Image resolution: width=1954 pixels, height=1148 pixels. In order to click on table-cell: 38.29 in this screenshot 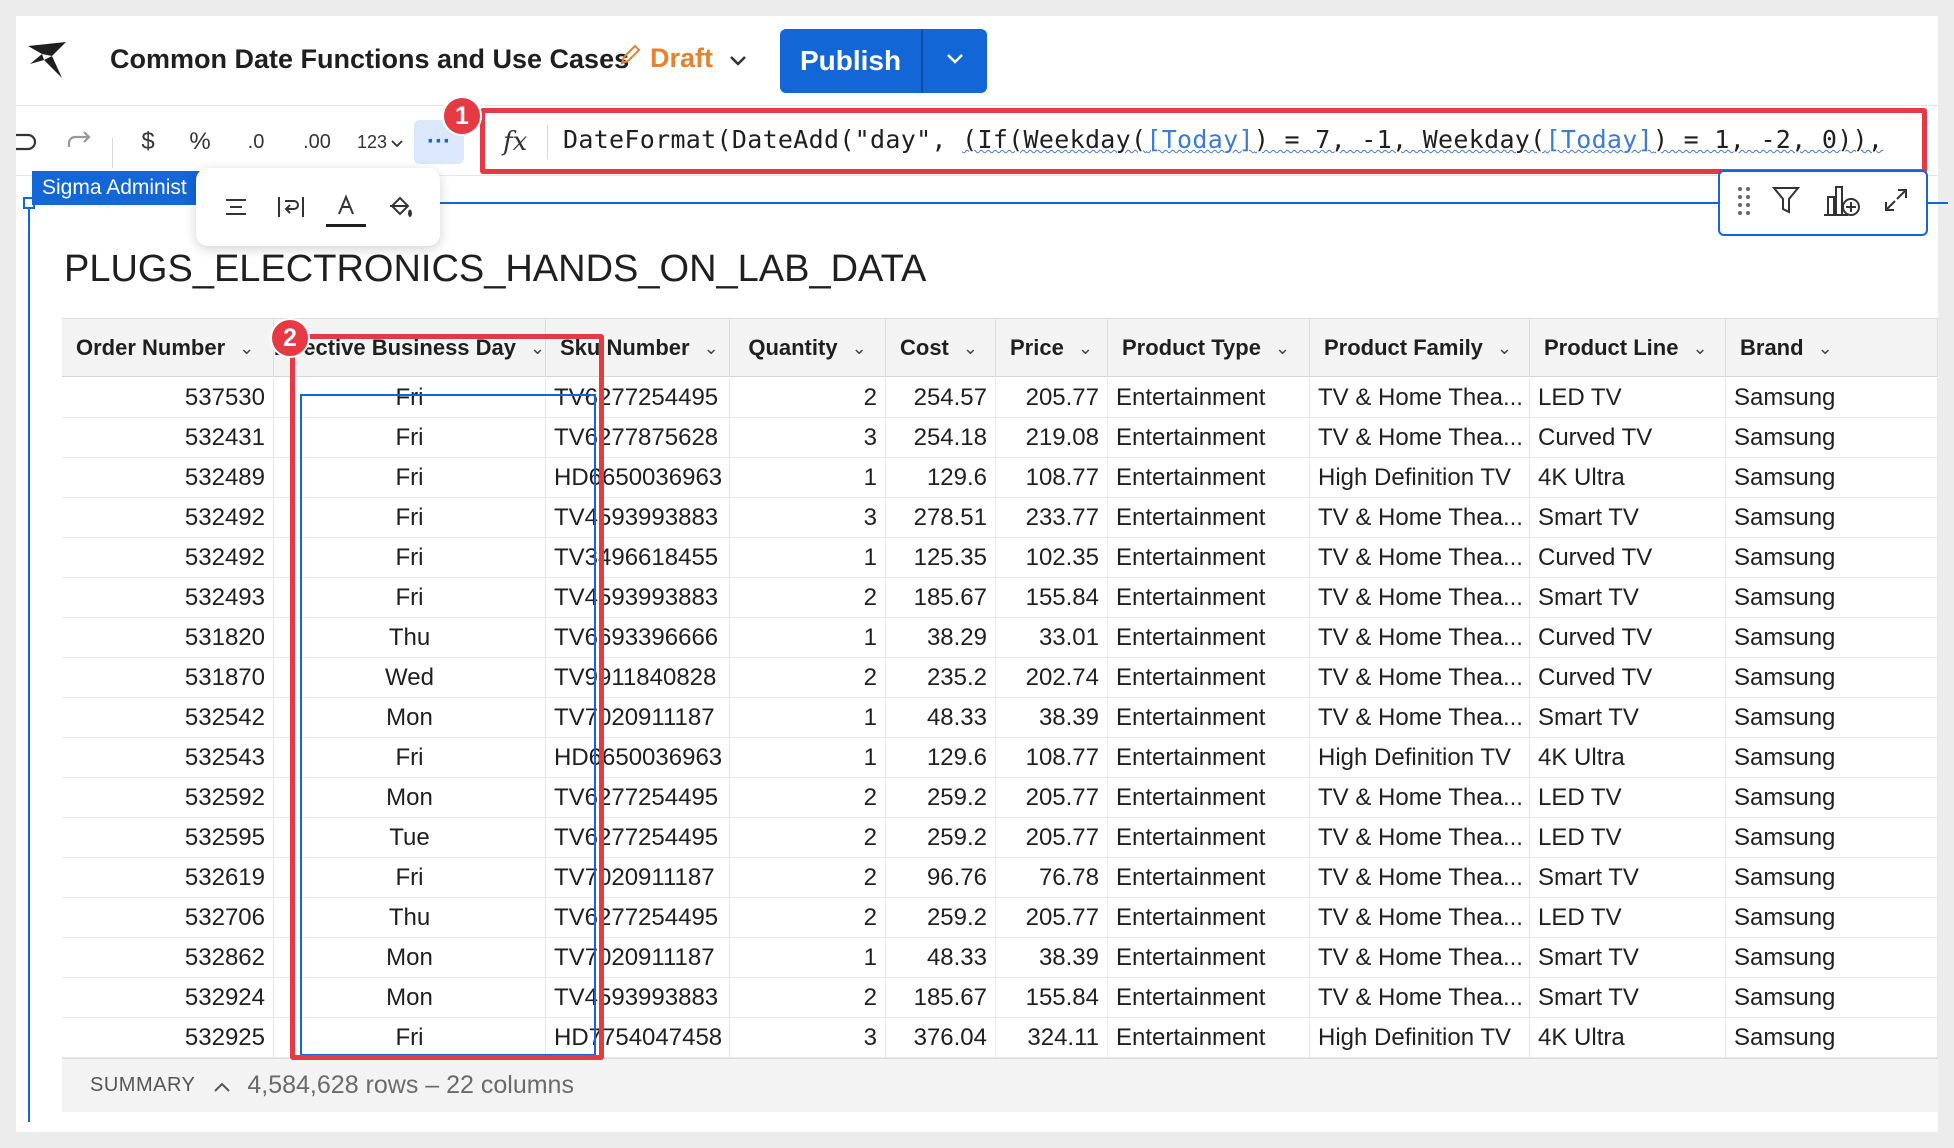, I will do `click(941, 638)`.